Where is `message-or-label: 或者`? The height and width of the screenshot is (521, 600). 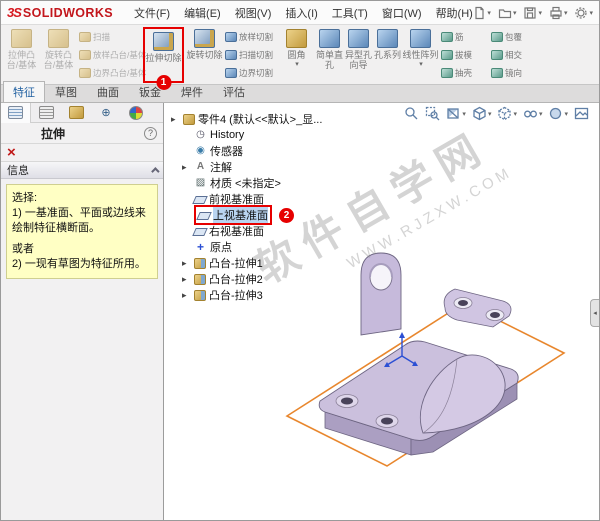 message-or-label: 或者 is located at coordinates (23, 249).